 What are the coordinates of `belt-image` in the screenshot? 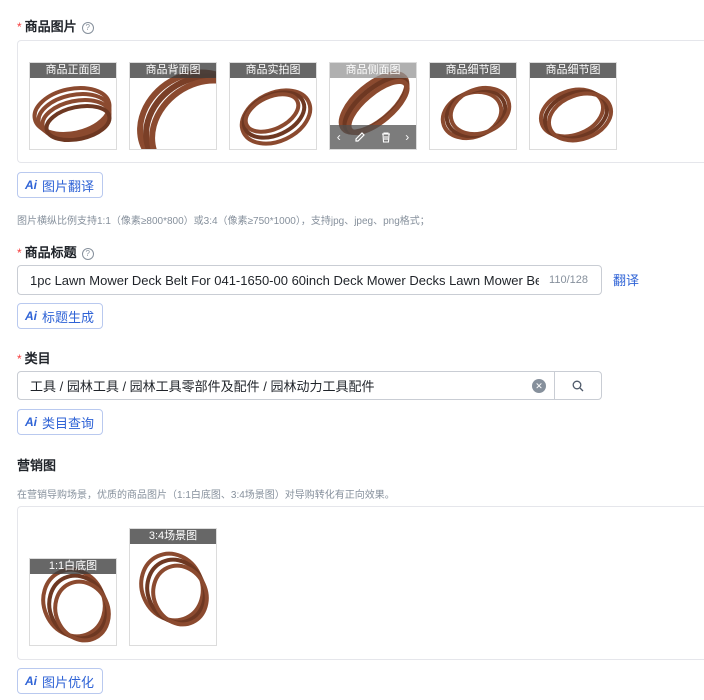 It's located at (174, 589).